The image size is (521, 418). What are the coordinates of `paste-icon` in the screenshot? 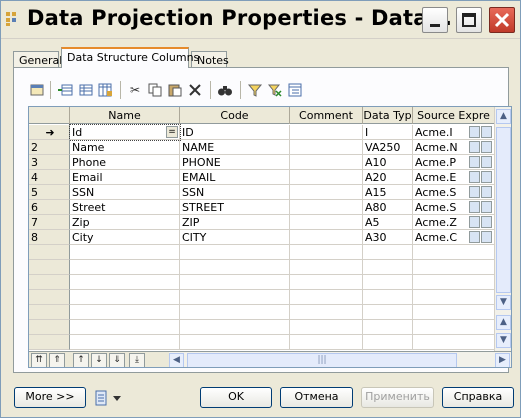 It's located at (175, 90).